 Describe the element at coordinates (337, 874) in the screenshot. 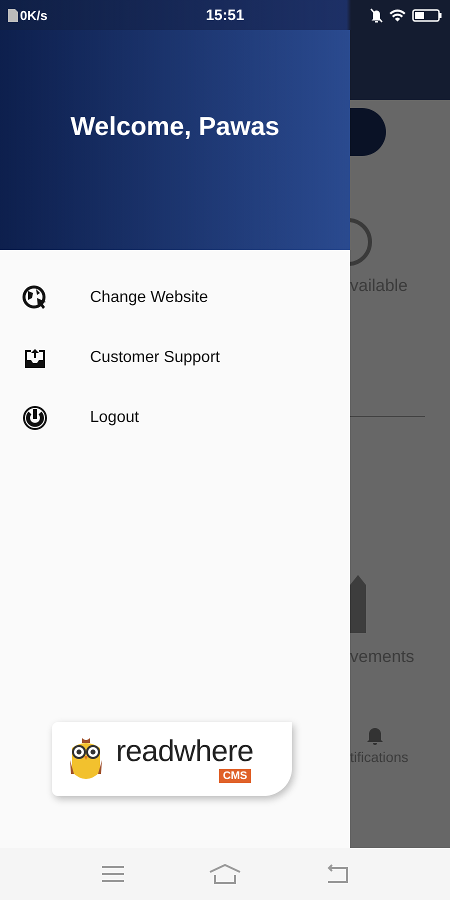

I see `back-button` at that location.